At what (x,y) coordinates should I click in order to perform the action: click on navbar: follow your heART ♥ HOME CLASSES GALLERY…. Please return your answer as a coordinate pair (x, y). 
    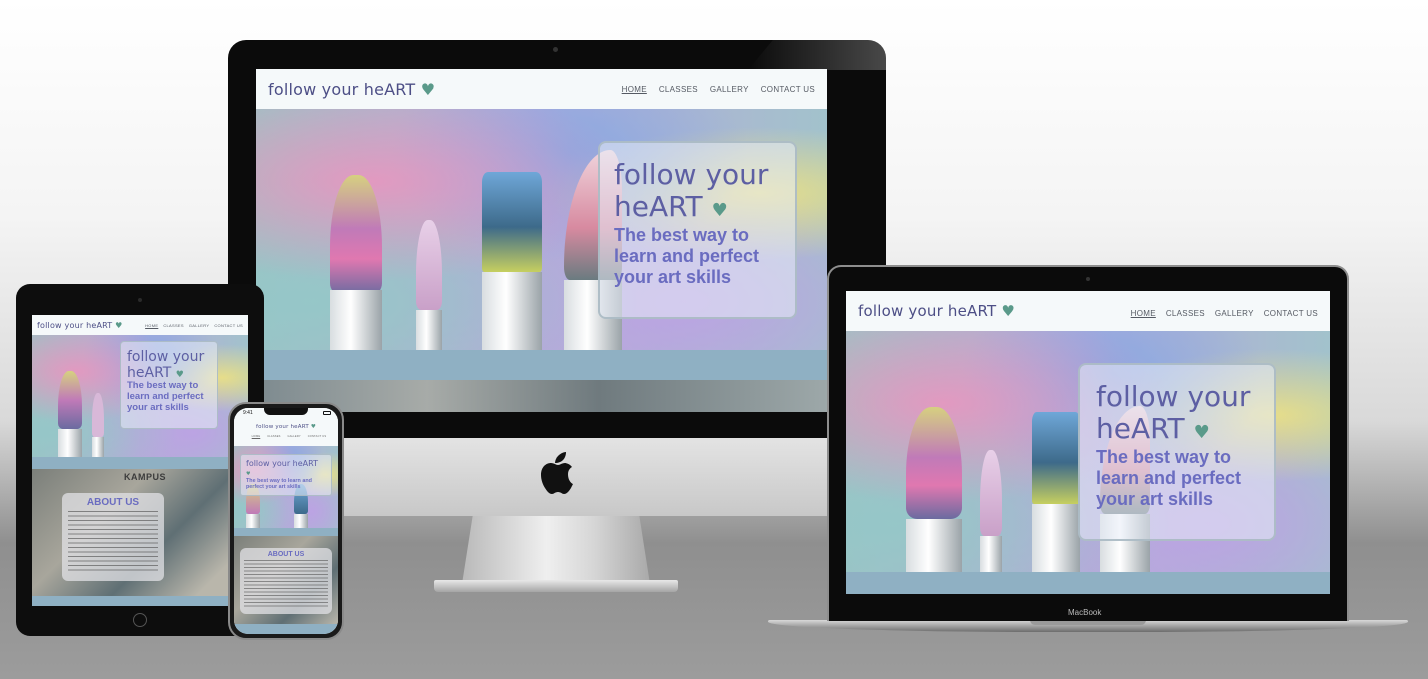
    Looking at the image, I should click on (1088, 311).